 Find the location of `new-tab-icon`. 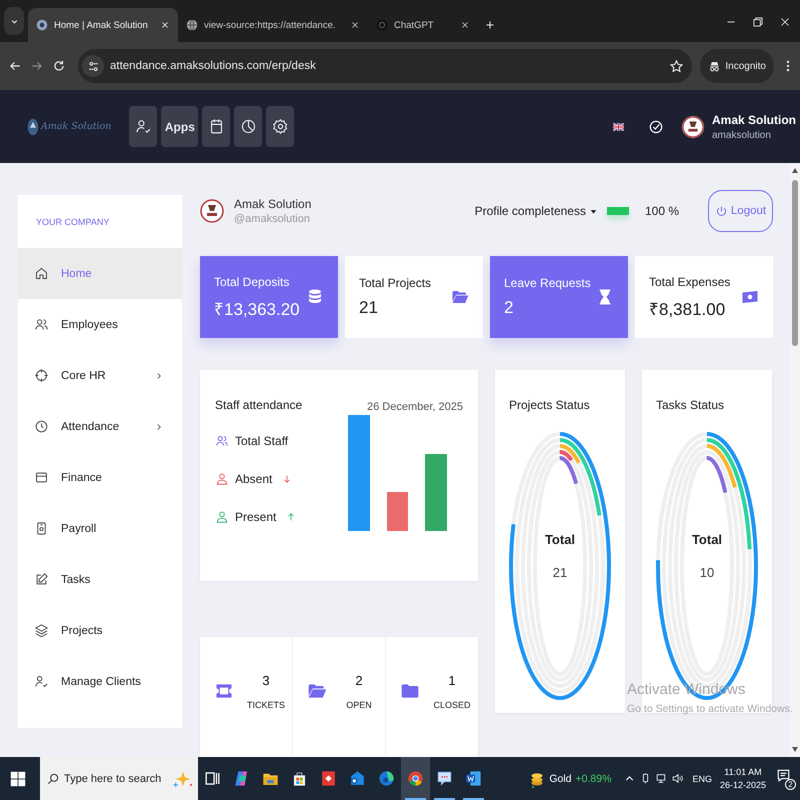

new-tab-icon is located at coordinates (490, 25).